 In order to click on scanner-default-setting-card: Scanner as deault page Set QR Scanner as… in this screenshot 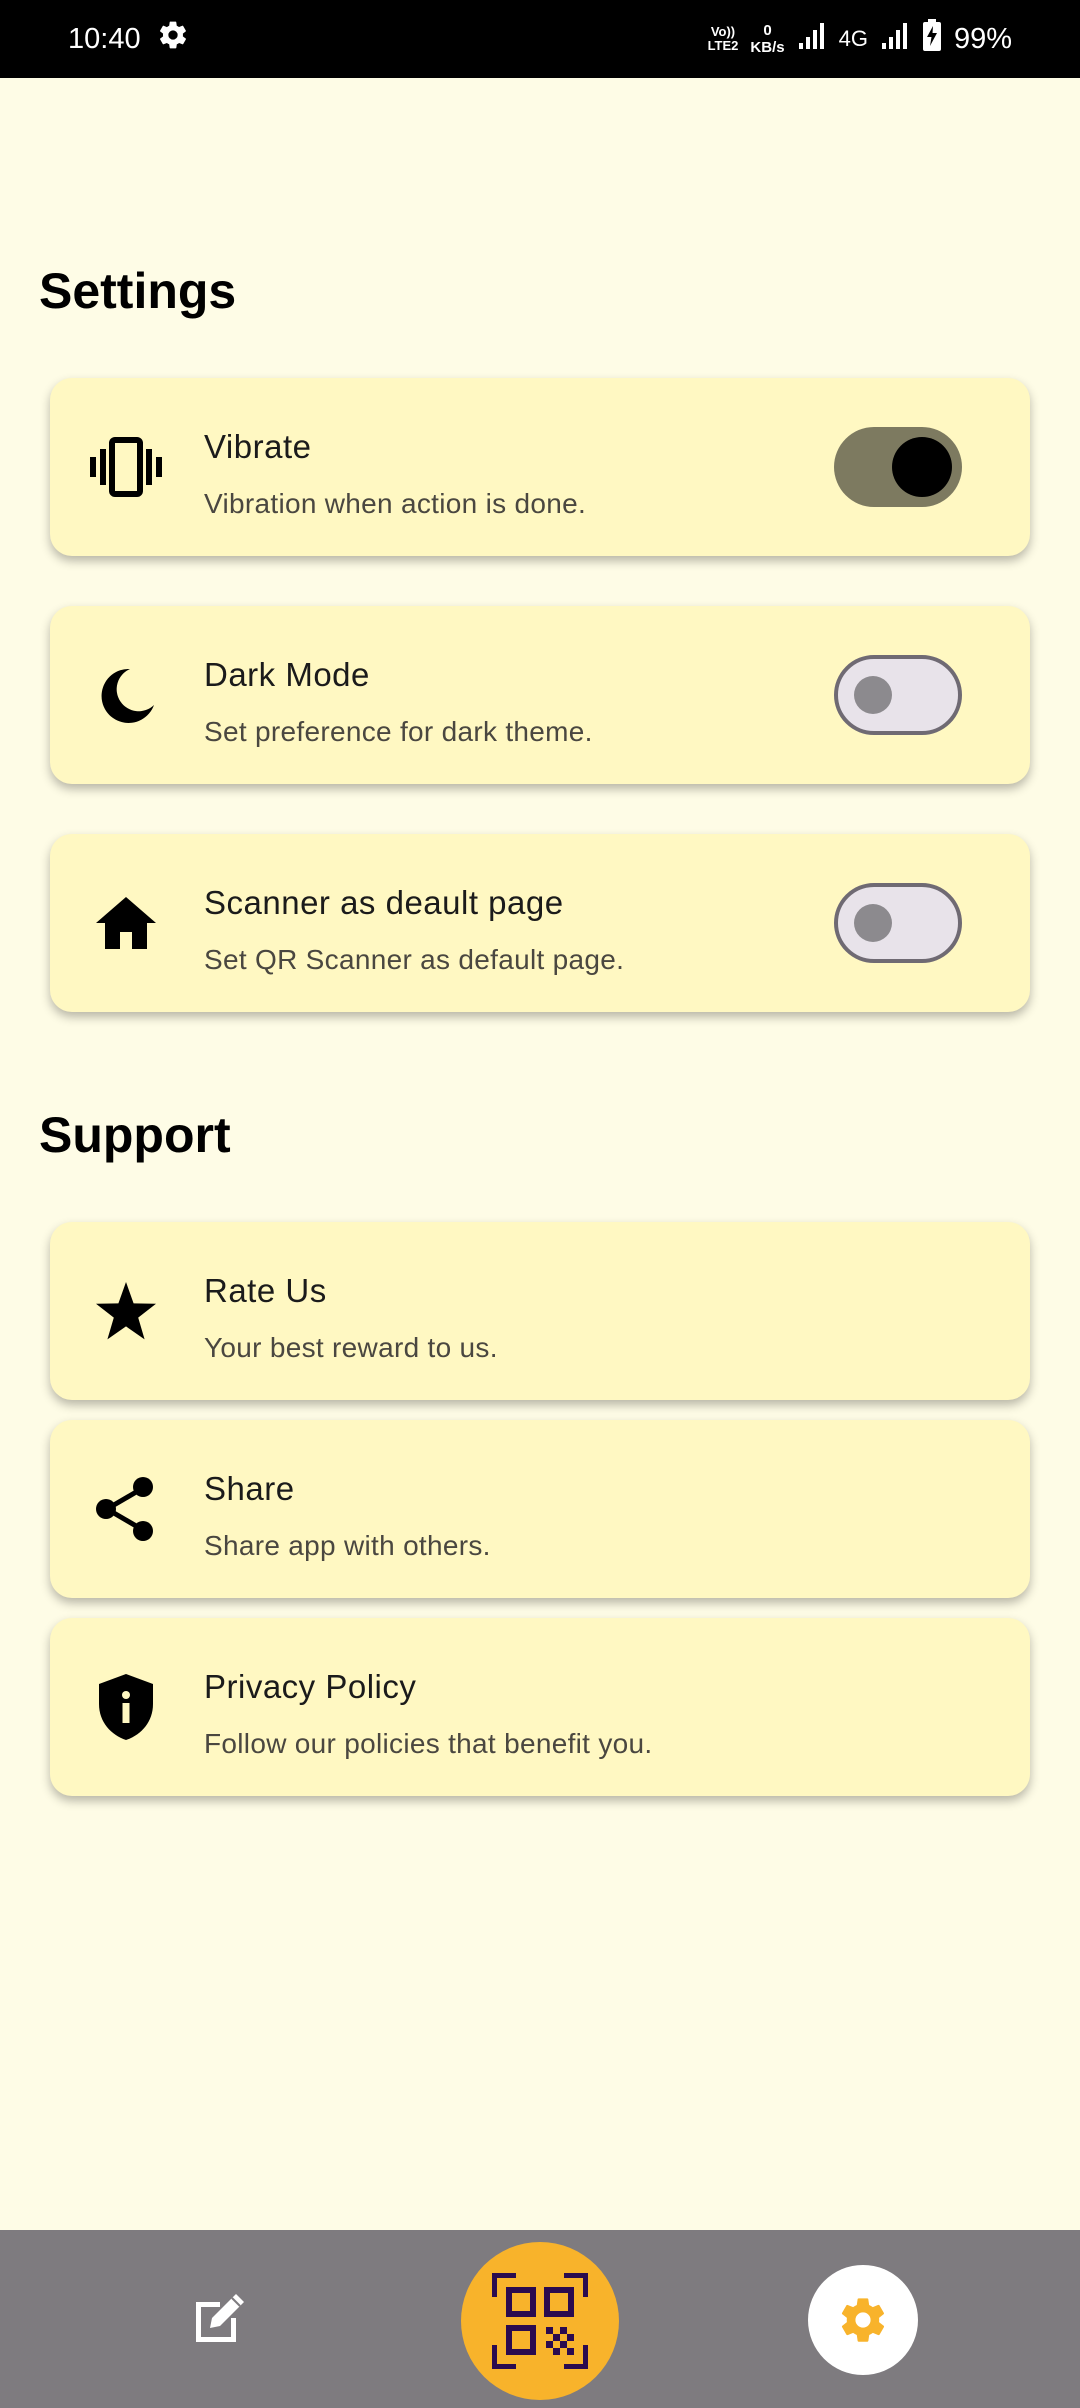, I will do `click(540, 923)`.